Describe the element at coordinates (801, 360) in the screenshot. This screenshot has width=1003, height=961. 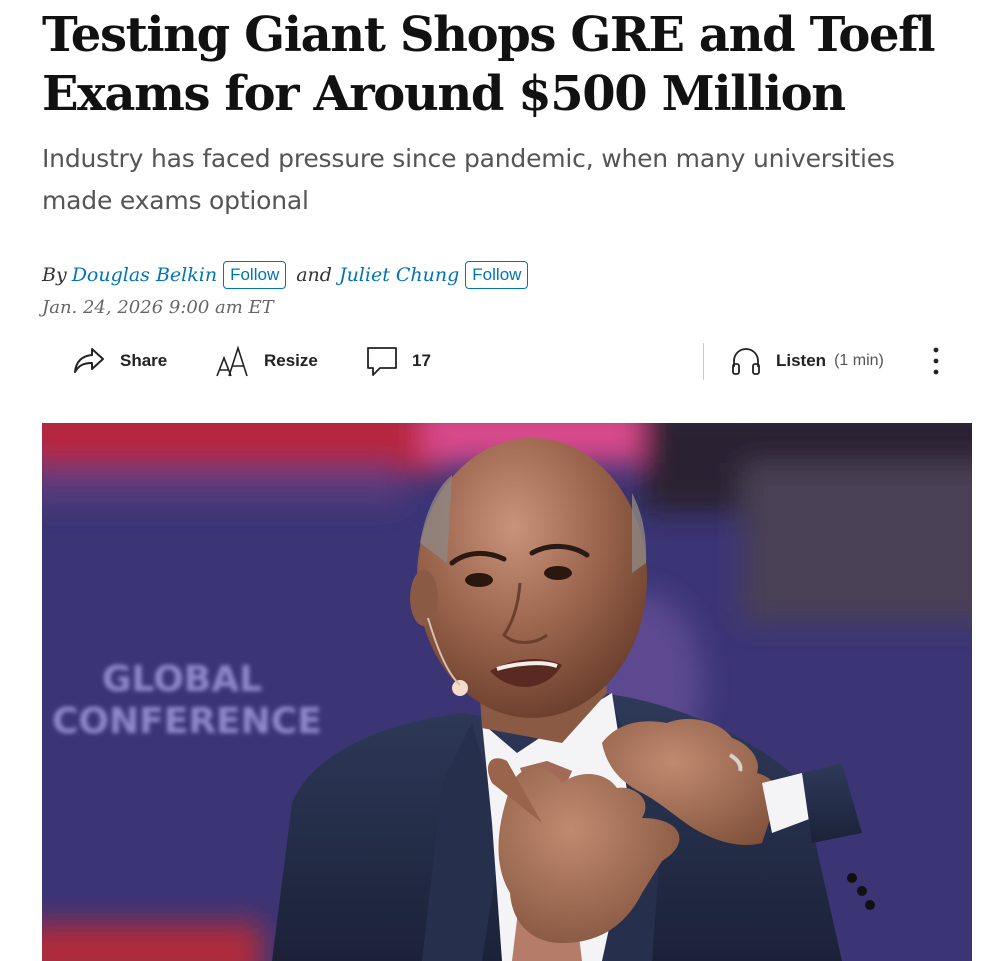
I see `listen-label: Listen` at that location.